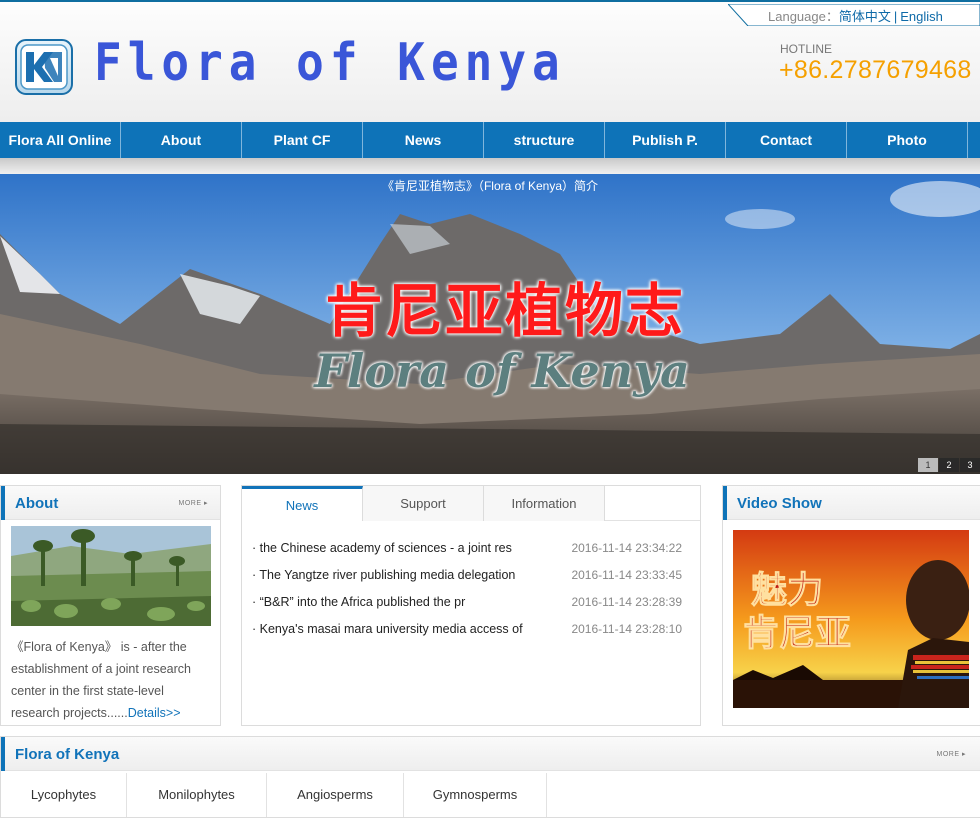 The image size is (980, 818). I want to click on slide-dot-1: 1, so click(928, 465).